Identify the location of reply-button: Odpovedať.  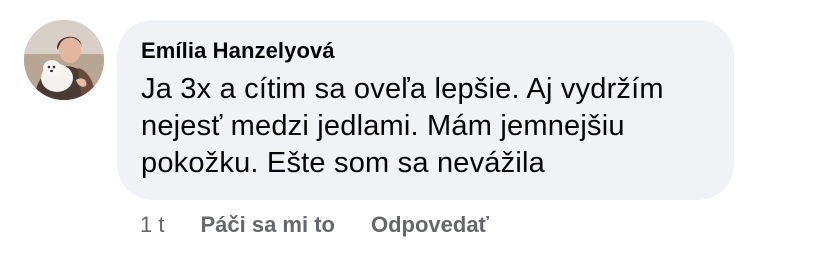
(430, 225).